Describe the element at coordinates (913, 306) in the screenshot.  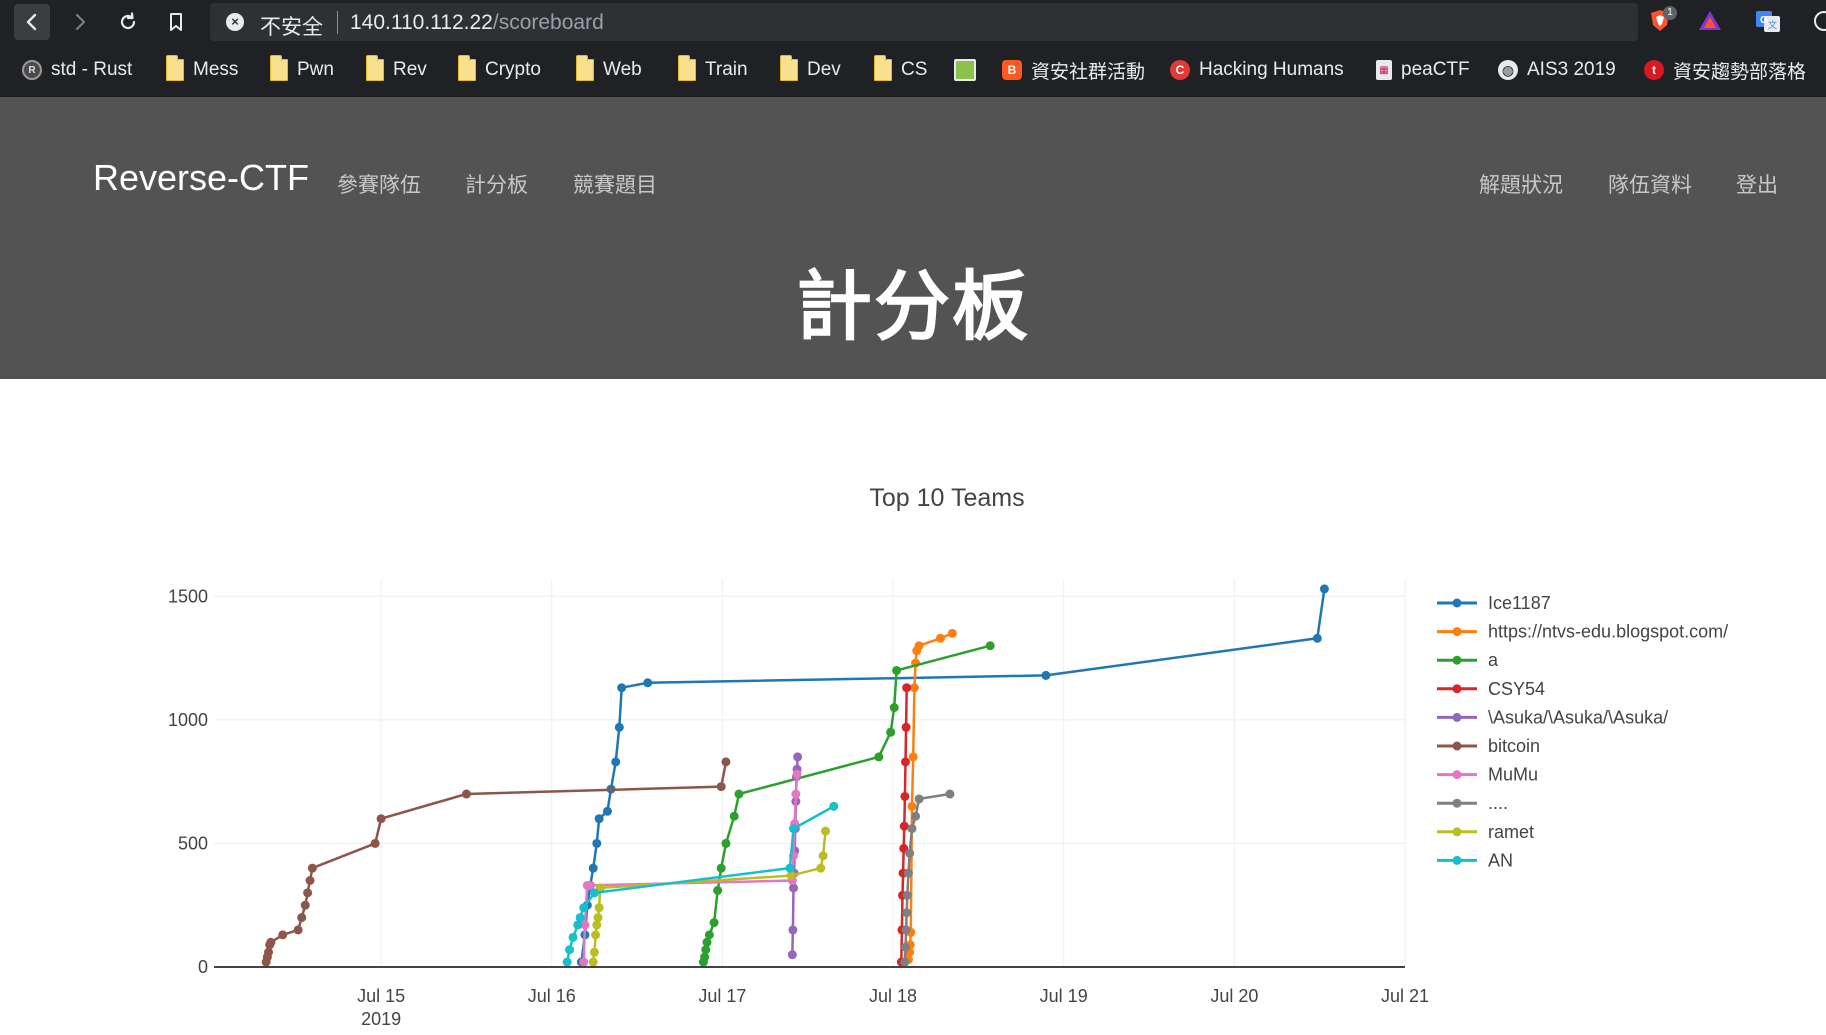
I see `page-title: 計分板` at that location.